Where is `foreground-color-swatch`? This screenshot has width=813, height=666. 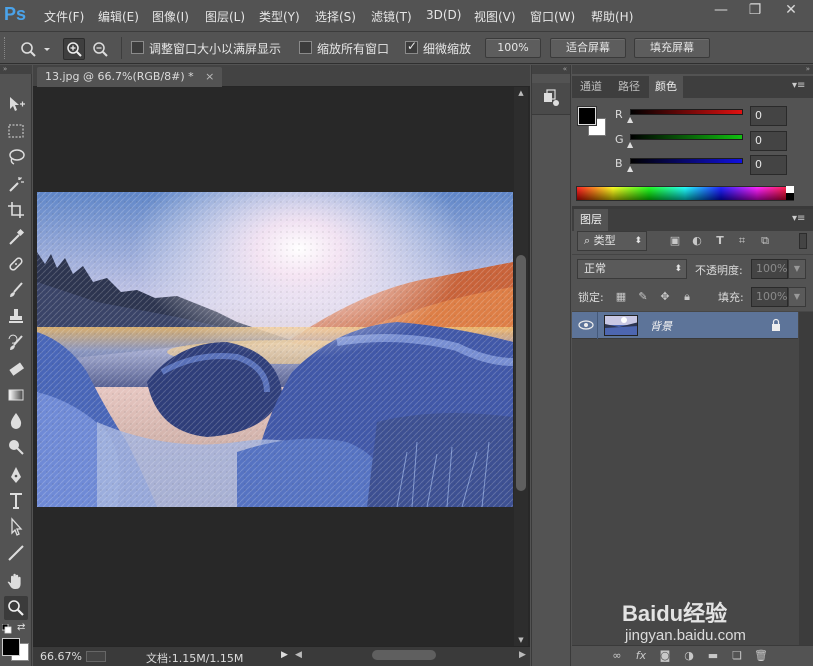
foreground-color-swatch is located at coordinates (11, 647).